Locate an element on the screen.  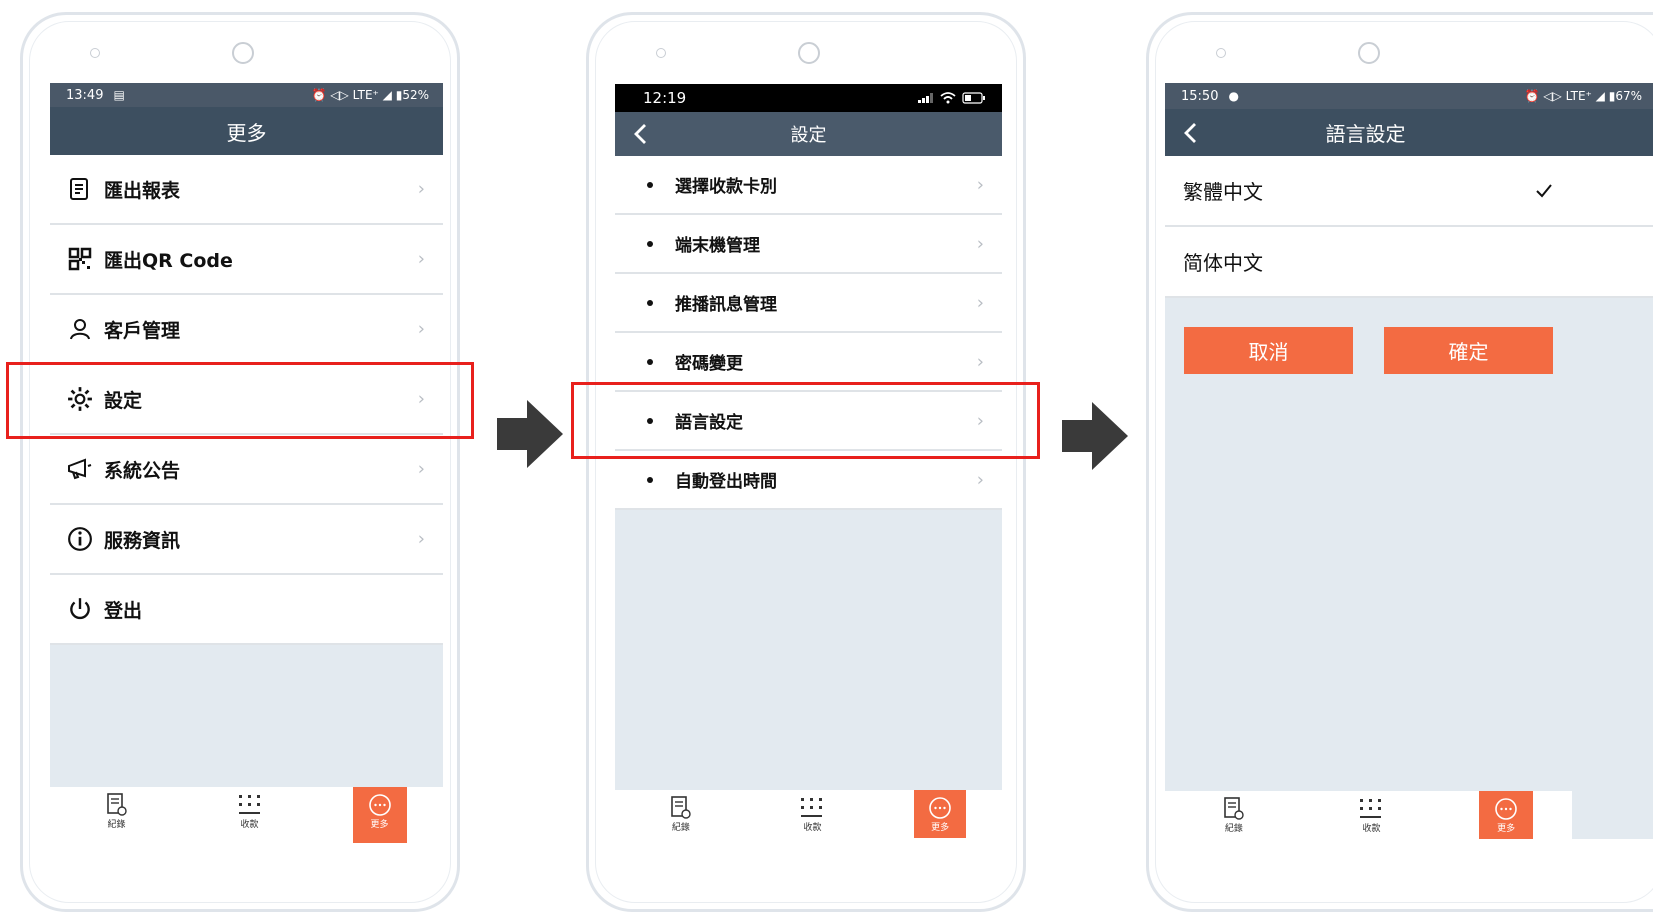
status-time: 13:49 is located at coordinates (85, 95).